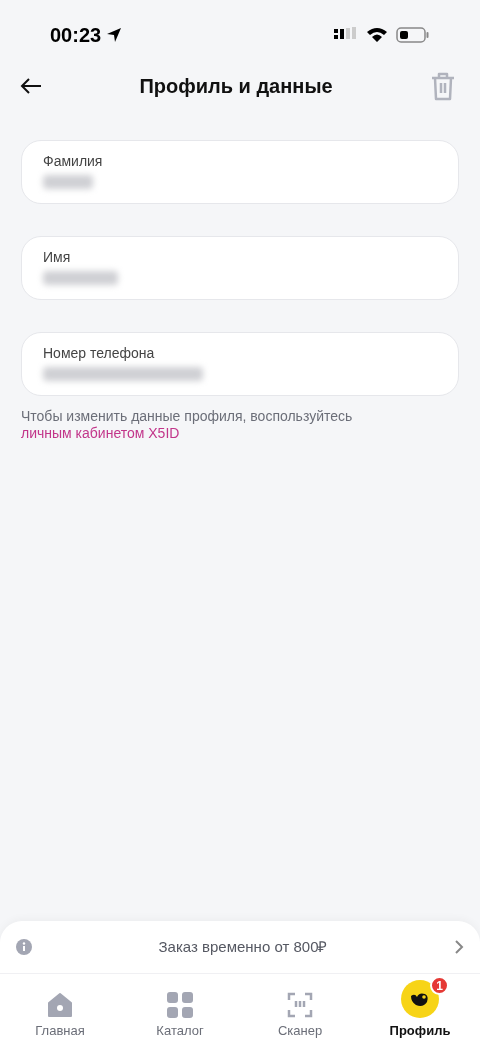 The height and width of the screenshot is (1043, 480). I want to click on battery-icon, so click(413, 35).